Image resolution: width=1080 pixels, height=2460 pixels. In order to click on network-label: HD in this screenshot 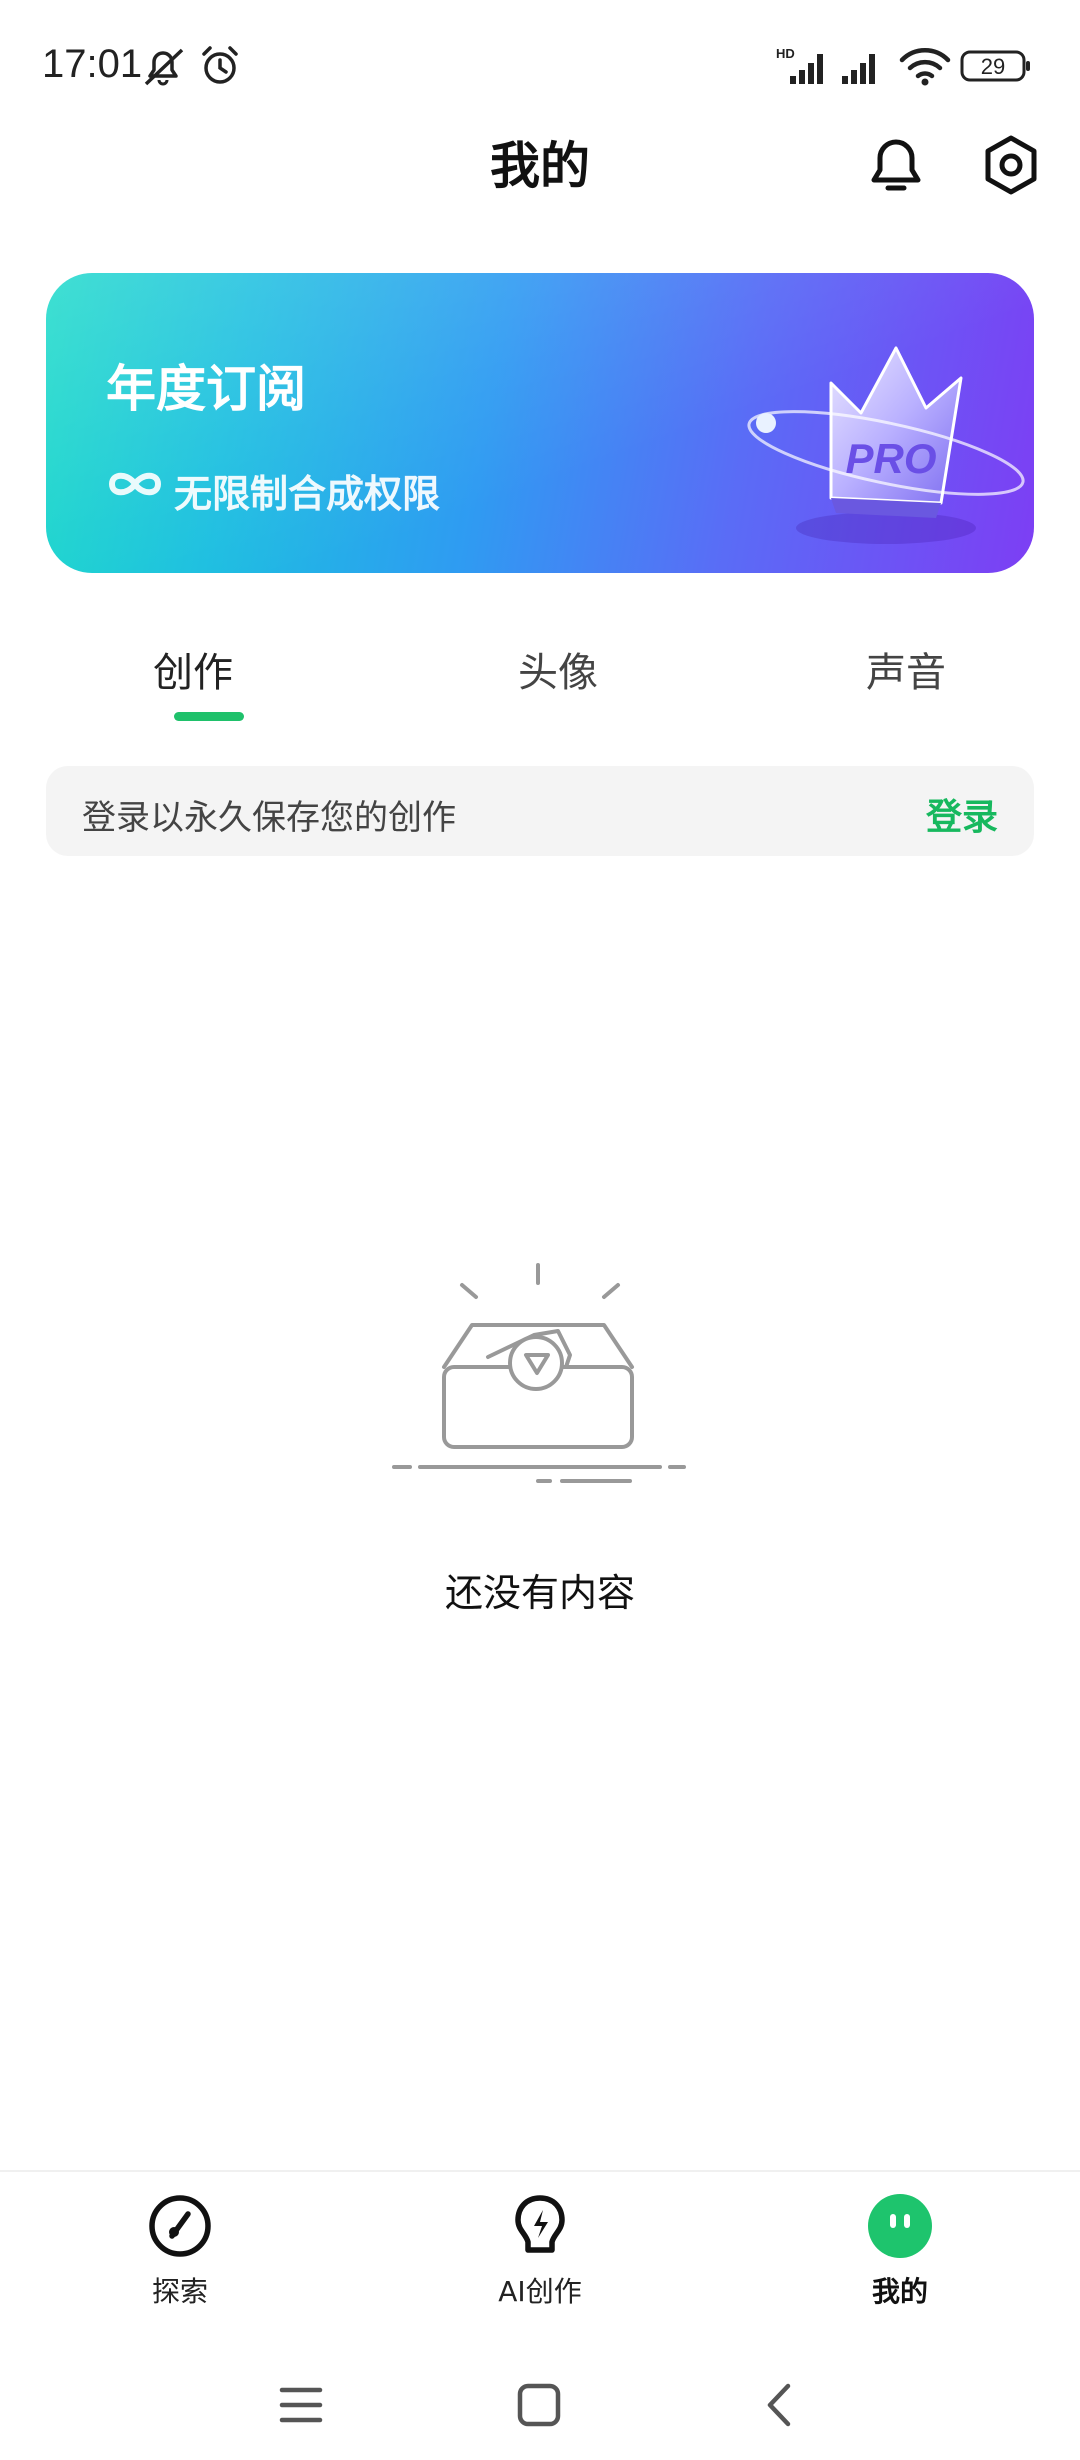, I will do `click(785, 53)`.